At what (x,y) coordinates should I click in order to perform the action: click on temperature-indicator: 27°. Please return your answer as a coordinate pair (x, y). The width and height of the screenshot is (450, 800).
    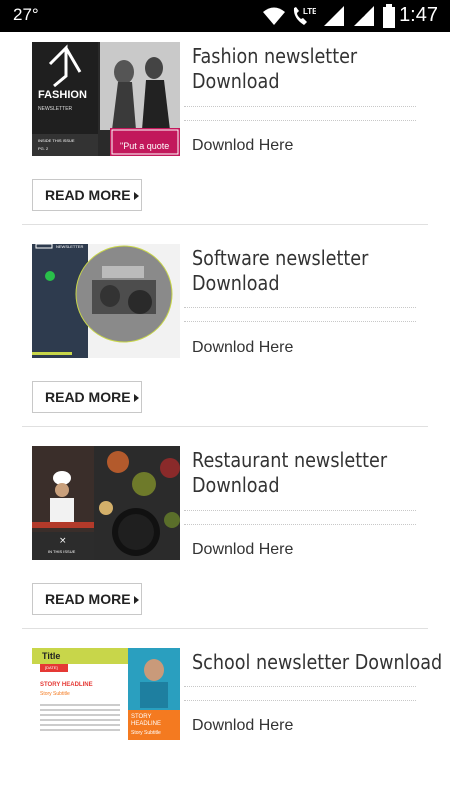
    Looking at the image, I should click on (26, 14).